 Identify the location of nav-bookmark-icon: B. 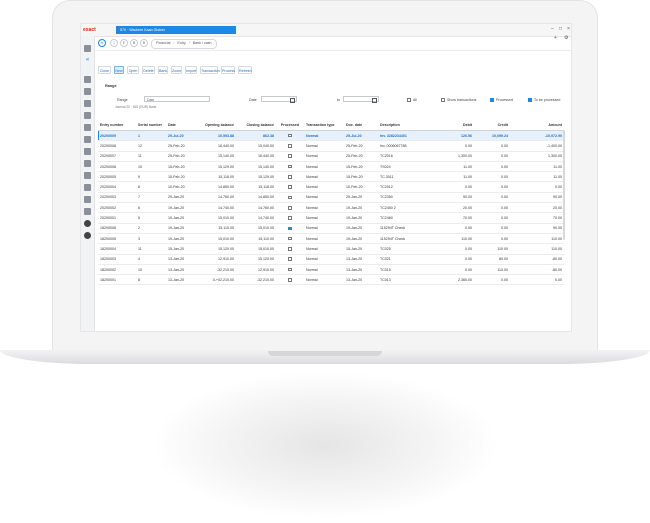
(134, 43).